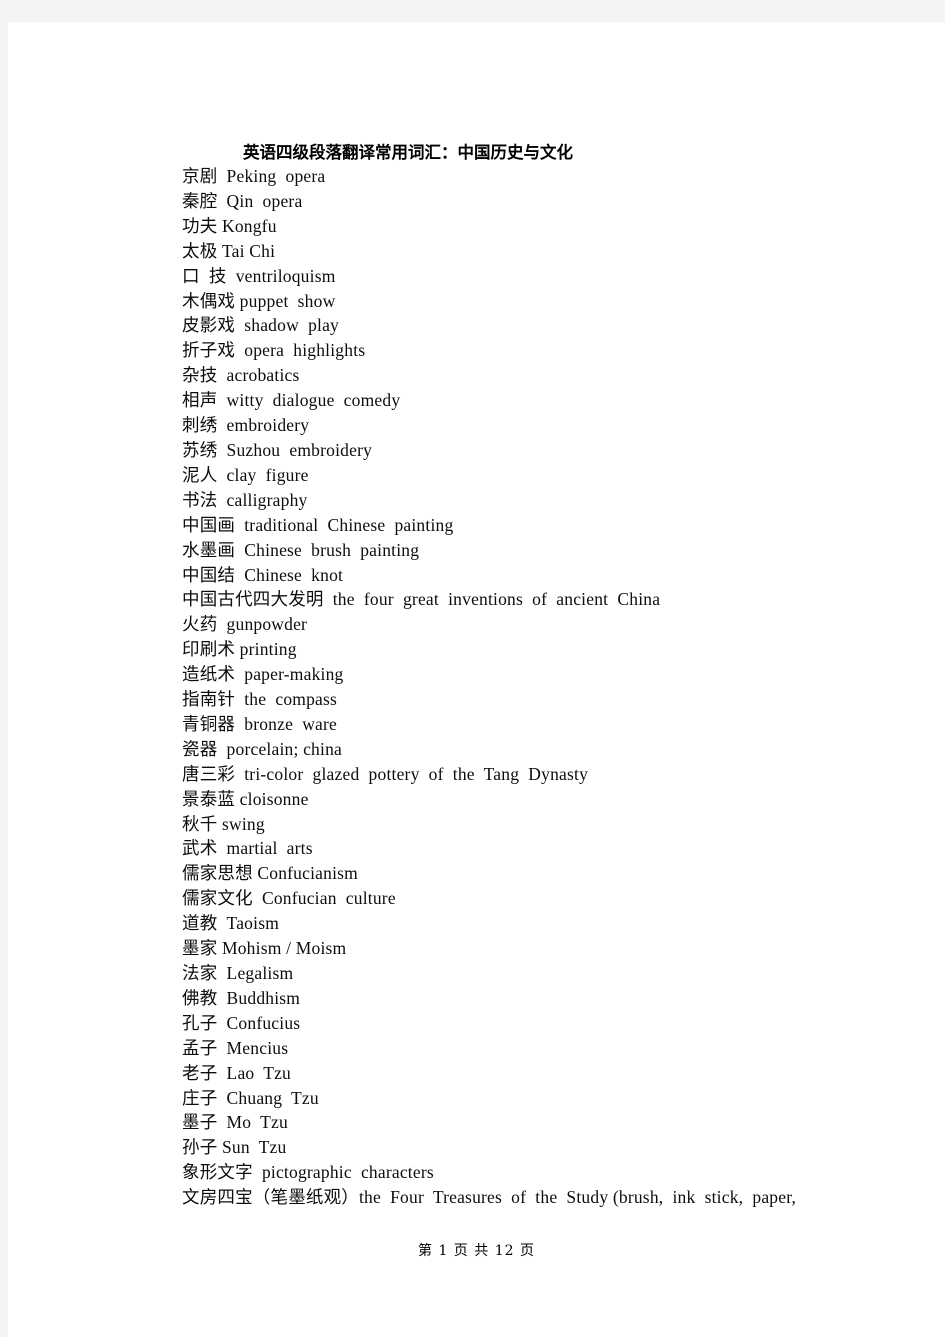 Image resolution: width=945 pixels, height=1337 pixels. Describe the element at coordinates (250, 1097) in the screenshot. I see `vocabulary-entry: 庄子 Chuang Tzu` at that location.